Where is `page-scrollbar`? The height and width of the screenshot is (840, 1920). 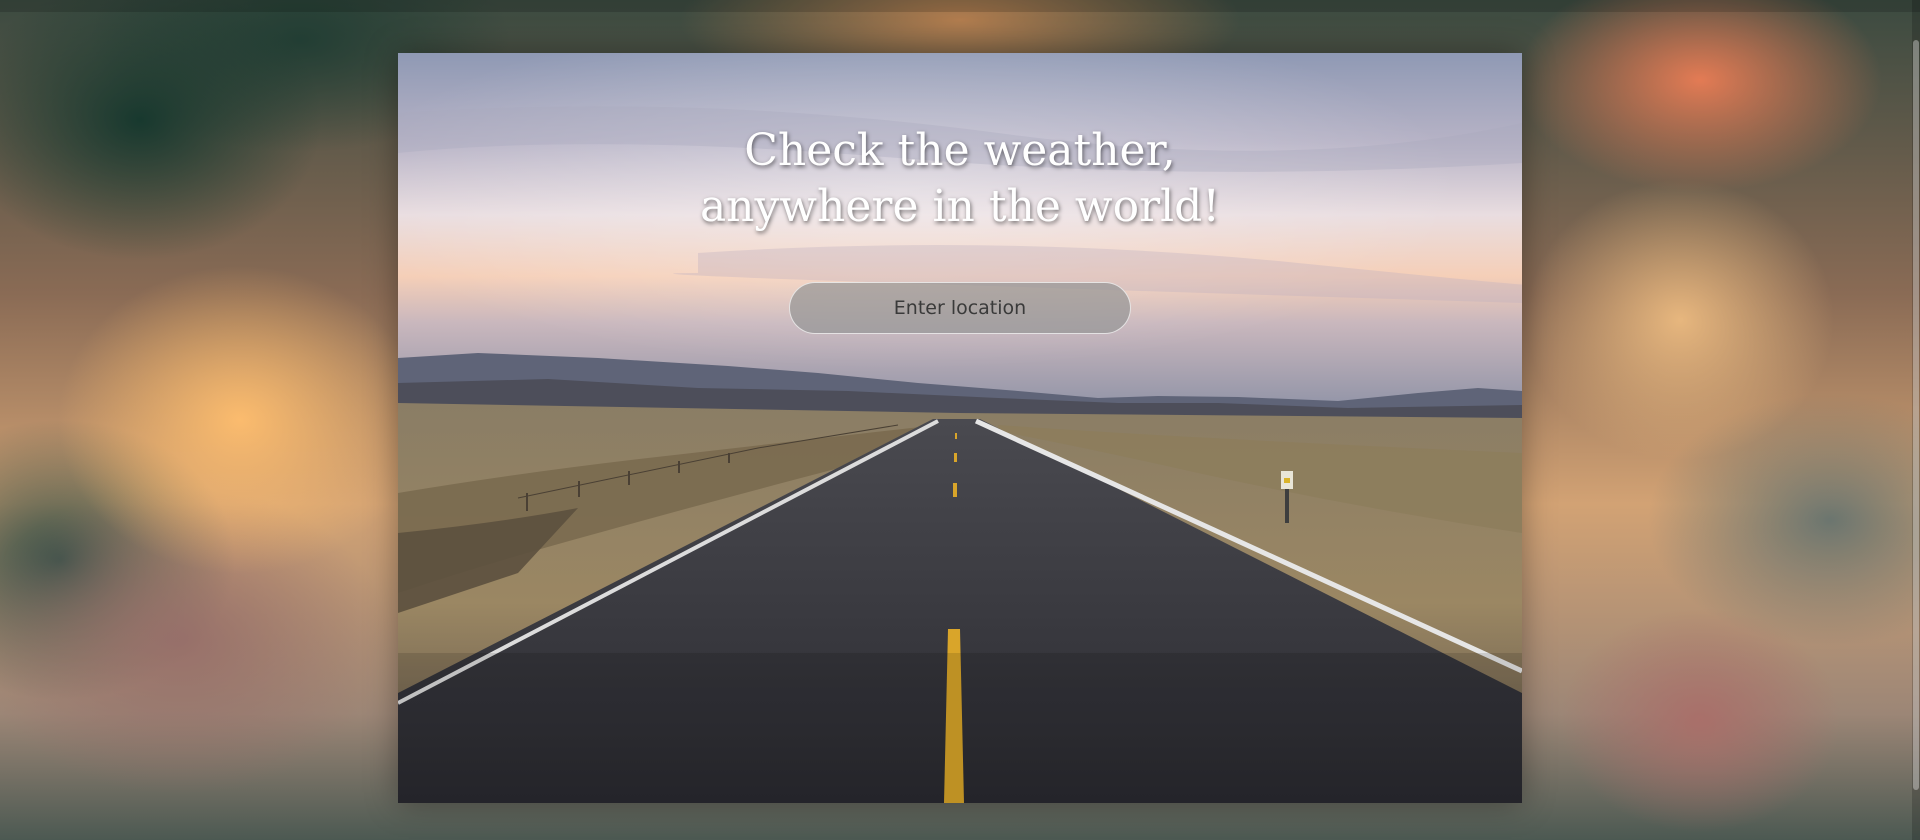
page-scrollbar is located at coordinates (1916, 420).